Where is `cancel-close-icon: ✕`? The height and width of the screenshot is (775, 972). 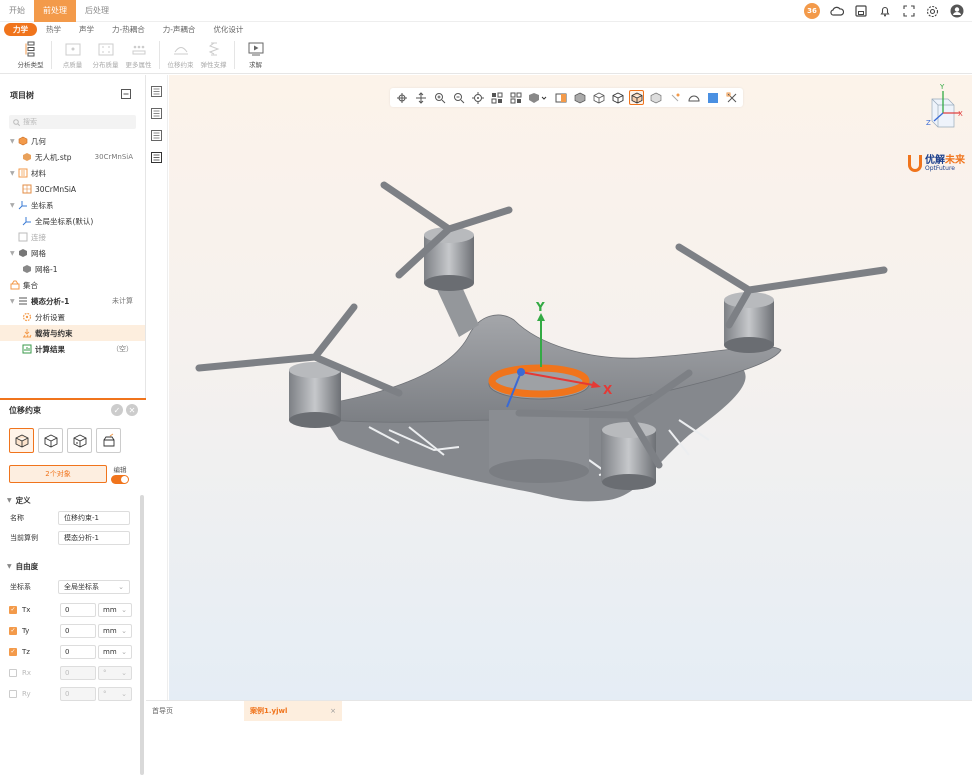
cancel-close-icon: ✕ is located at coordinates (132, 410).